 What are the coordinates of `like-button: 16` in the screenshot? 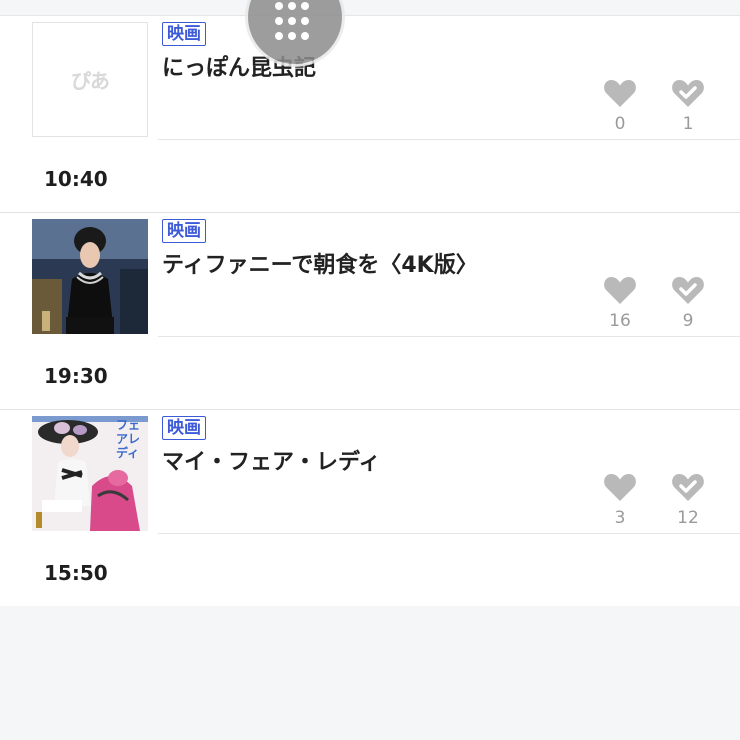 It's located at (620, 303).